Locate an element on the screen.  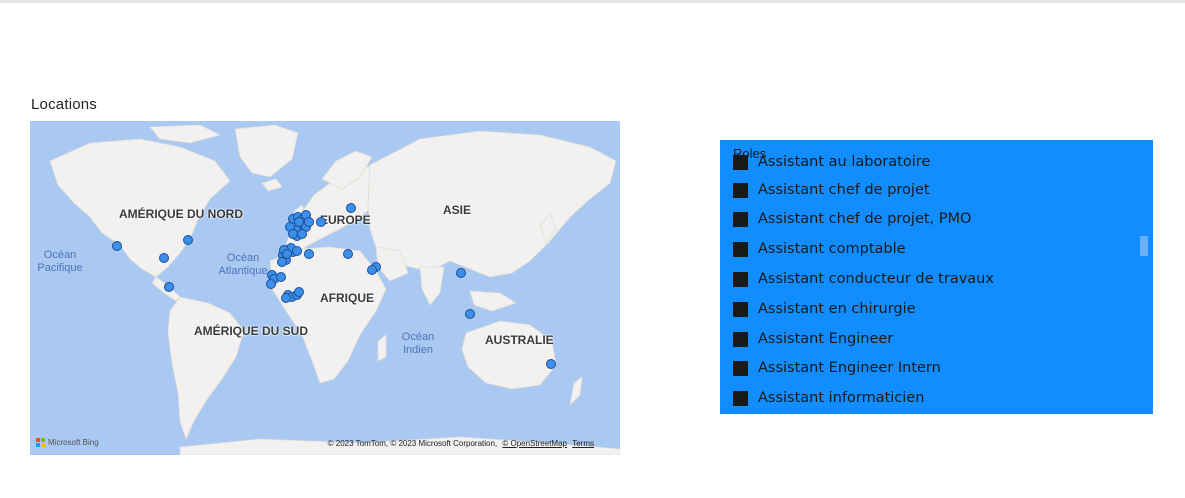
slicer-item: Assistant chef de projet is located at coordinates (831, 190).